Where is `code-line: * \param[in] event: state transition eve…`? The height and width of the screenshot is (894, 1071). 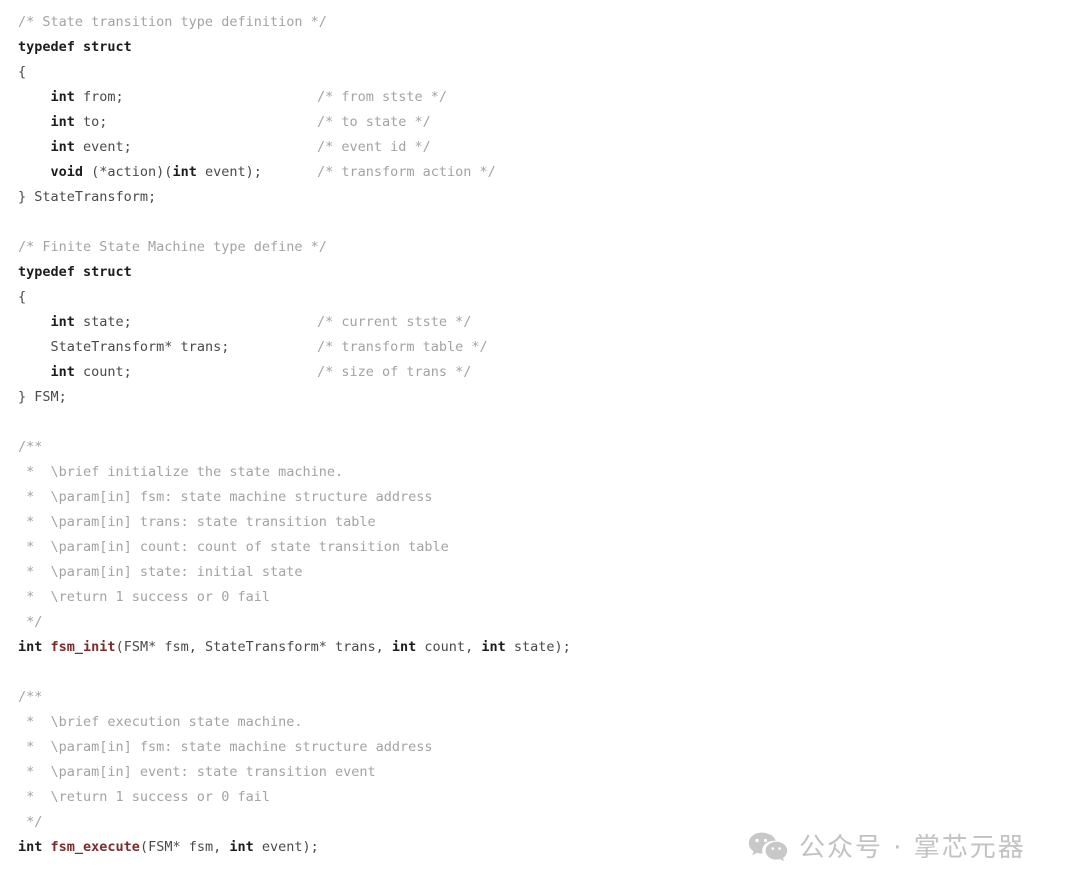 code-line: * \param[in] event: state transition eve… is located at coordinates (535, 772).